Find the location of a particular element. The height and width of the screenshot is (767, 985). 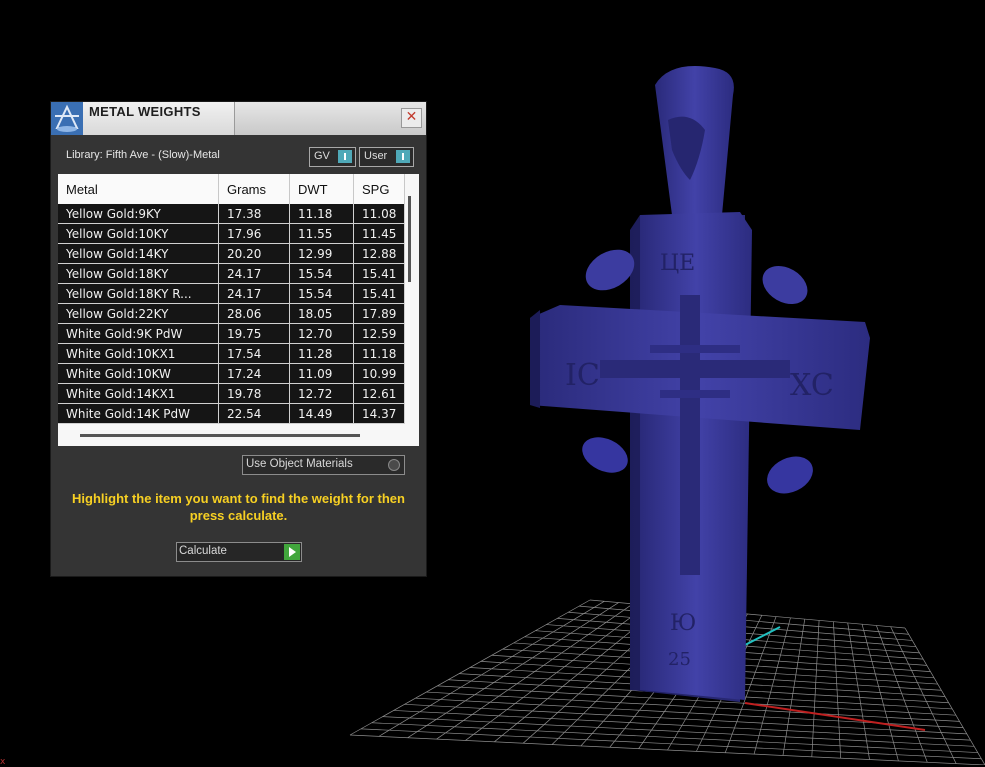

column-header-grams: Grams is located at coordinates (254, 189).